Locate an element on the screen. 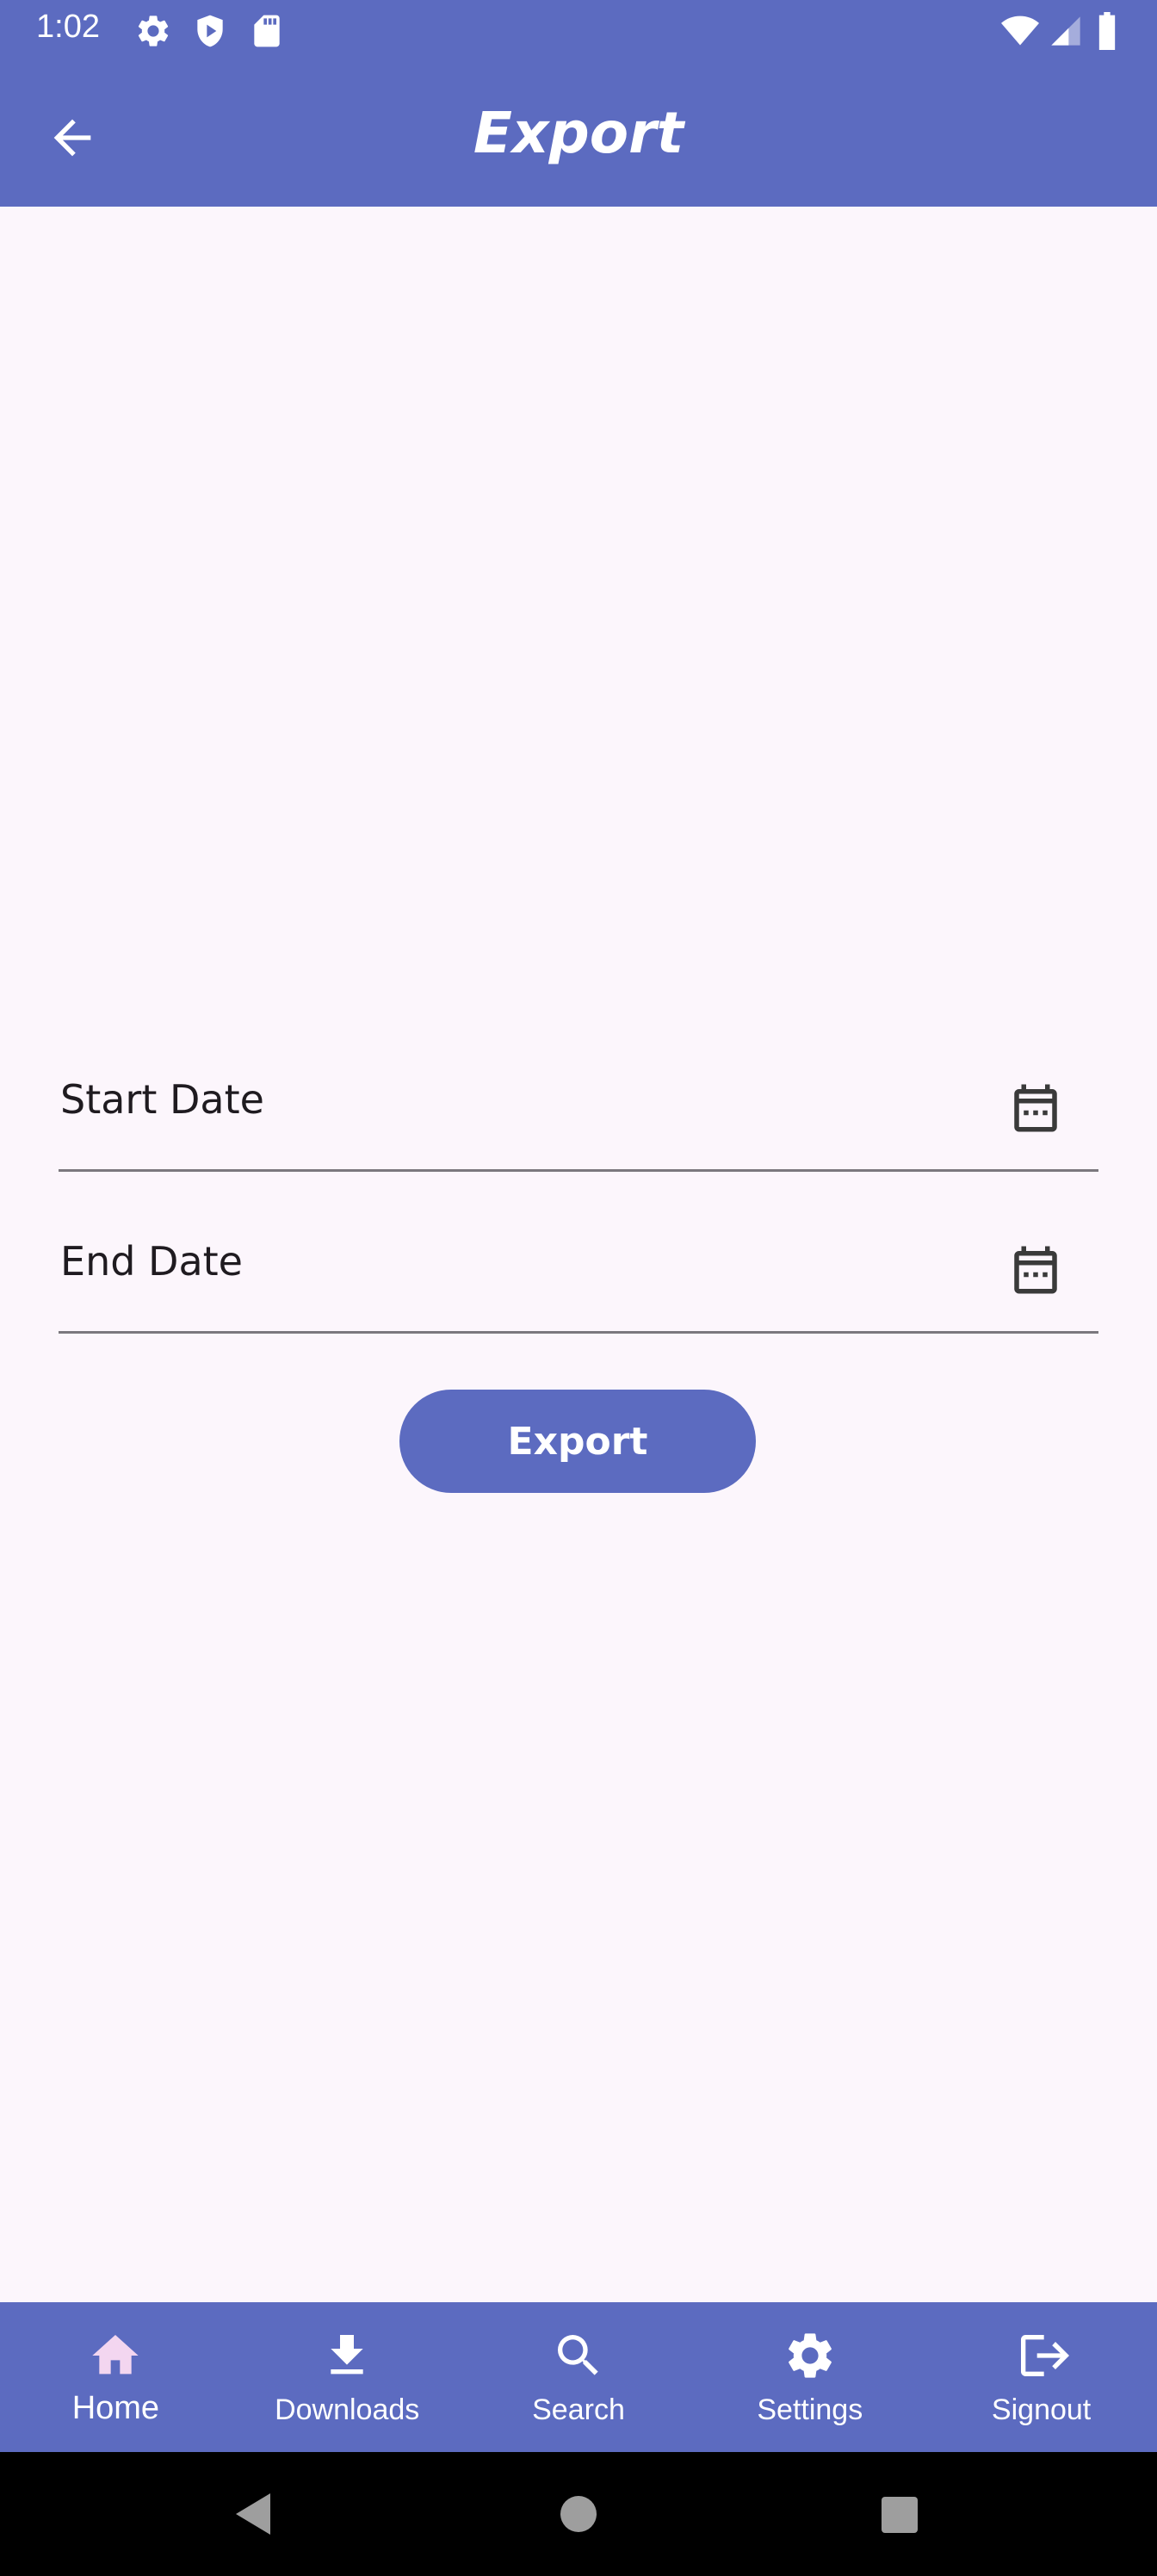 This screenshot has width=1157, height=2576. nav-label-home: Home is located at coordinates (115, 2408).